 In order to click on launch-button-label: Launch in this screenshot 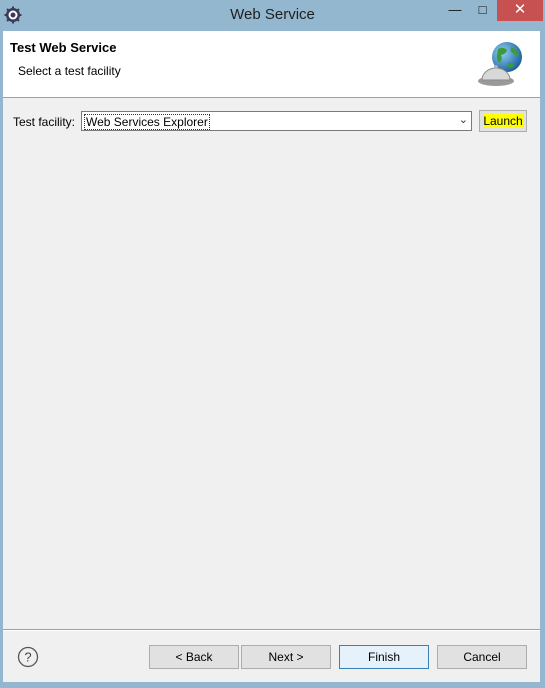, I will do `click(503, 121)`.